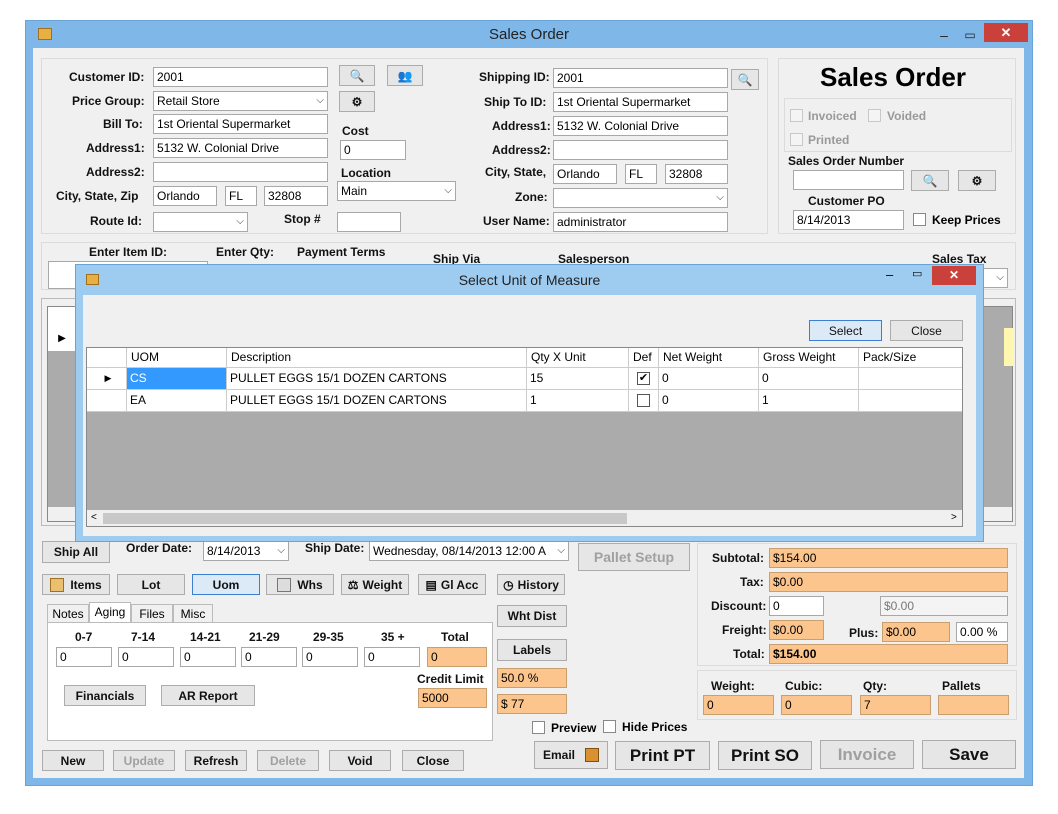 This screenshot has height=814, width=1058. Describe the element at coordinates (640, 78) in the screenshot. I see `shipping-id-input: 2001` at that location.